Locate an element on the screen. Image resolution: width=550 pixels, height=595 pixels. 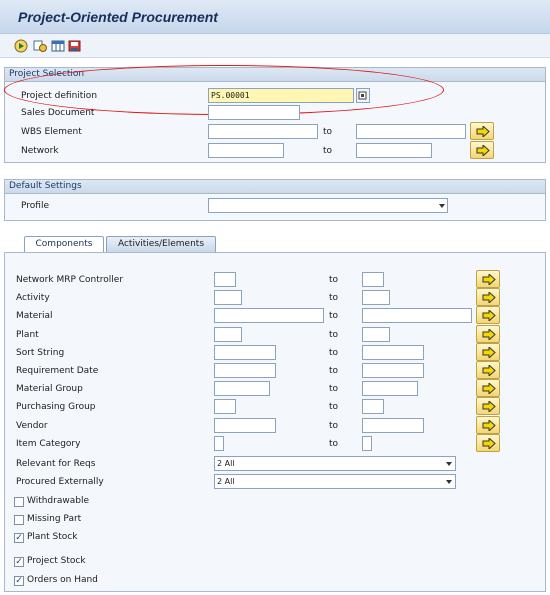
component-row-label: Plant is located at coordinates (27, 335).